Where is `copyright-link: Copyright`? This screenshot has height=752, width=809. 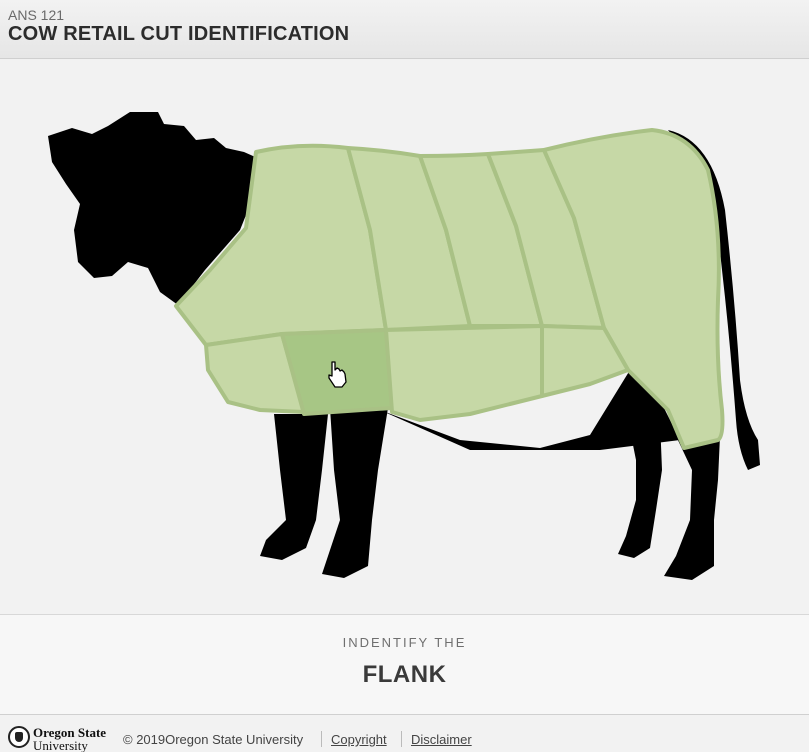 copyright-link: Copyright is located at coordinates (359, 739).